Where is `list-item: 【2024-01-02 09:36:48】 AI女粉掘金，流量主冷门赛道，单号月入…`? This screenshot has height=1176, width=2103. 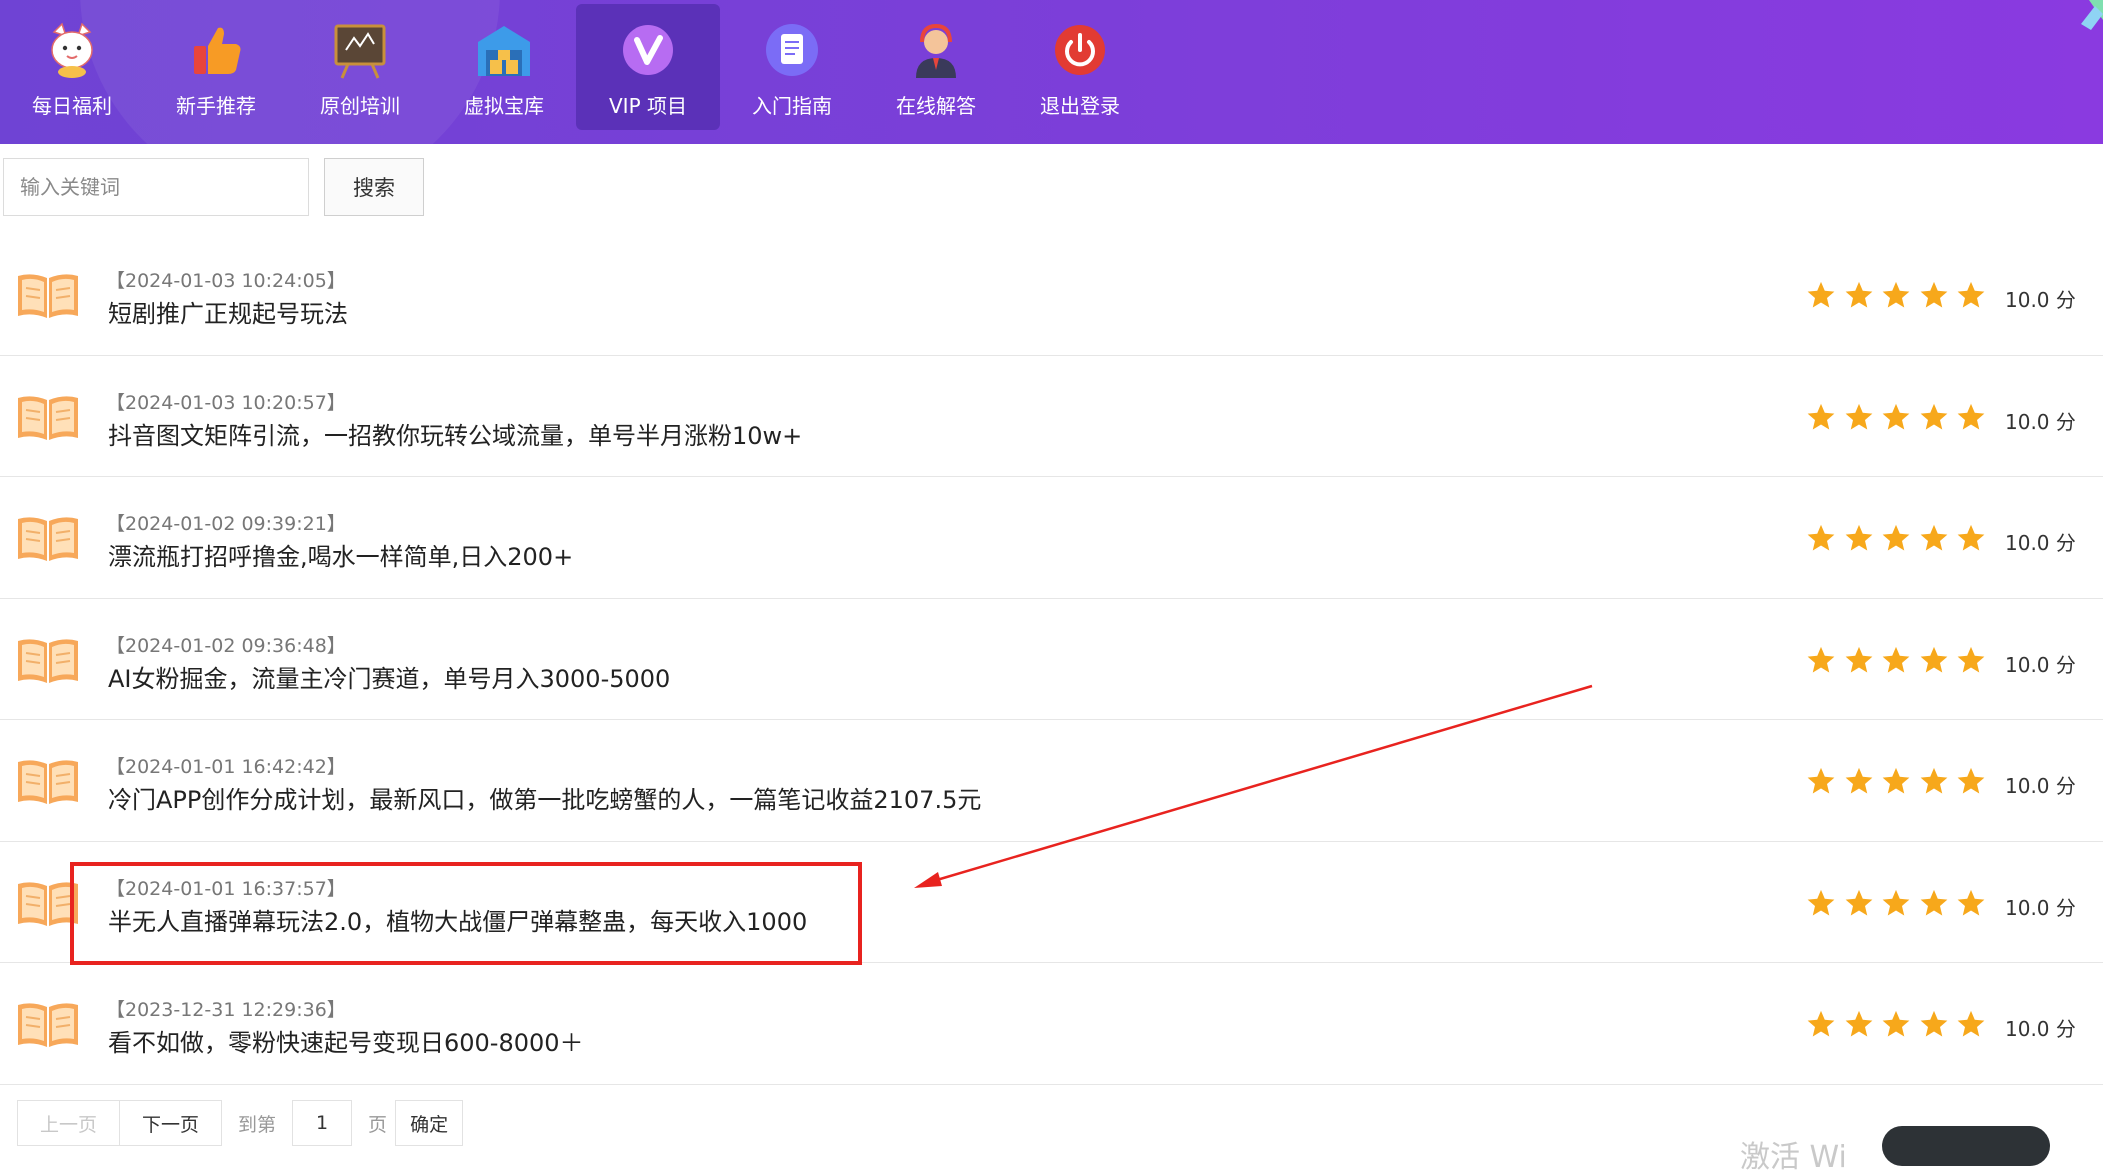
list-item: 【2024-01-02 09:36:48】 AI女粉掘金，流量主冷门赛道，单号月入… is located at coordinates (1051, 659).